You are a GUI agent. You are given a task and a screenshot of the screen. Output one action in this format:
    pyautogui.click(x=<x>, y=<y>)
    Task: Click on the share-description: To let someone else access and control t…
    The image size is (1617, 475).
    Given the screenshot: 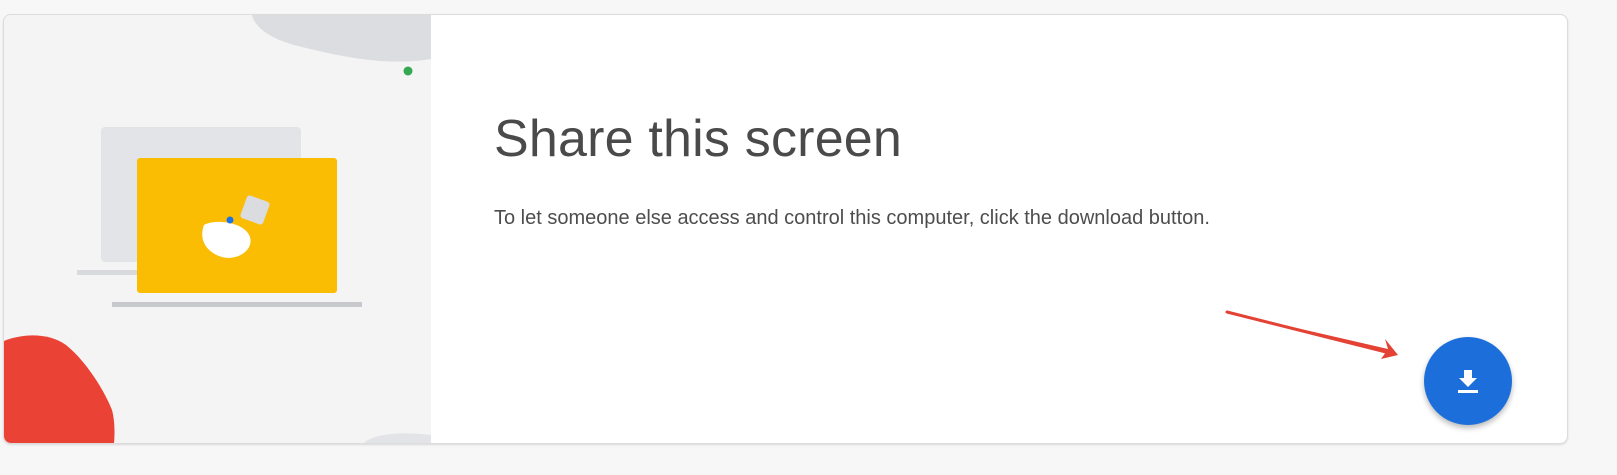 What is the action you would take?
    pyautogui.click(x=852, y=218)
    